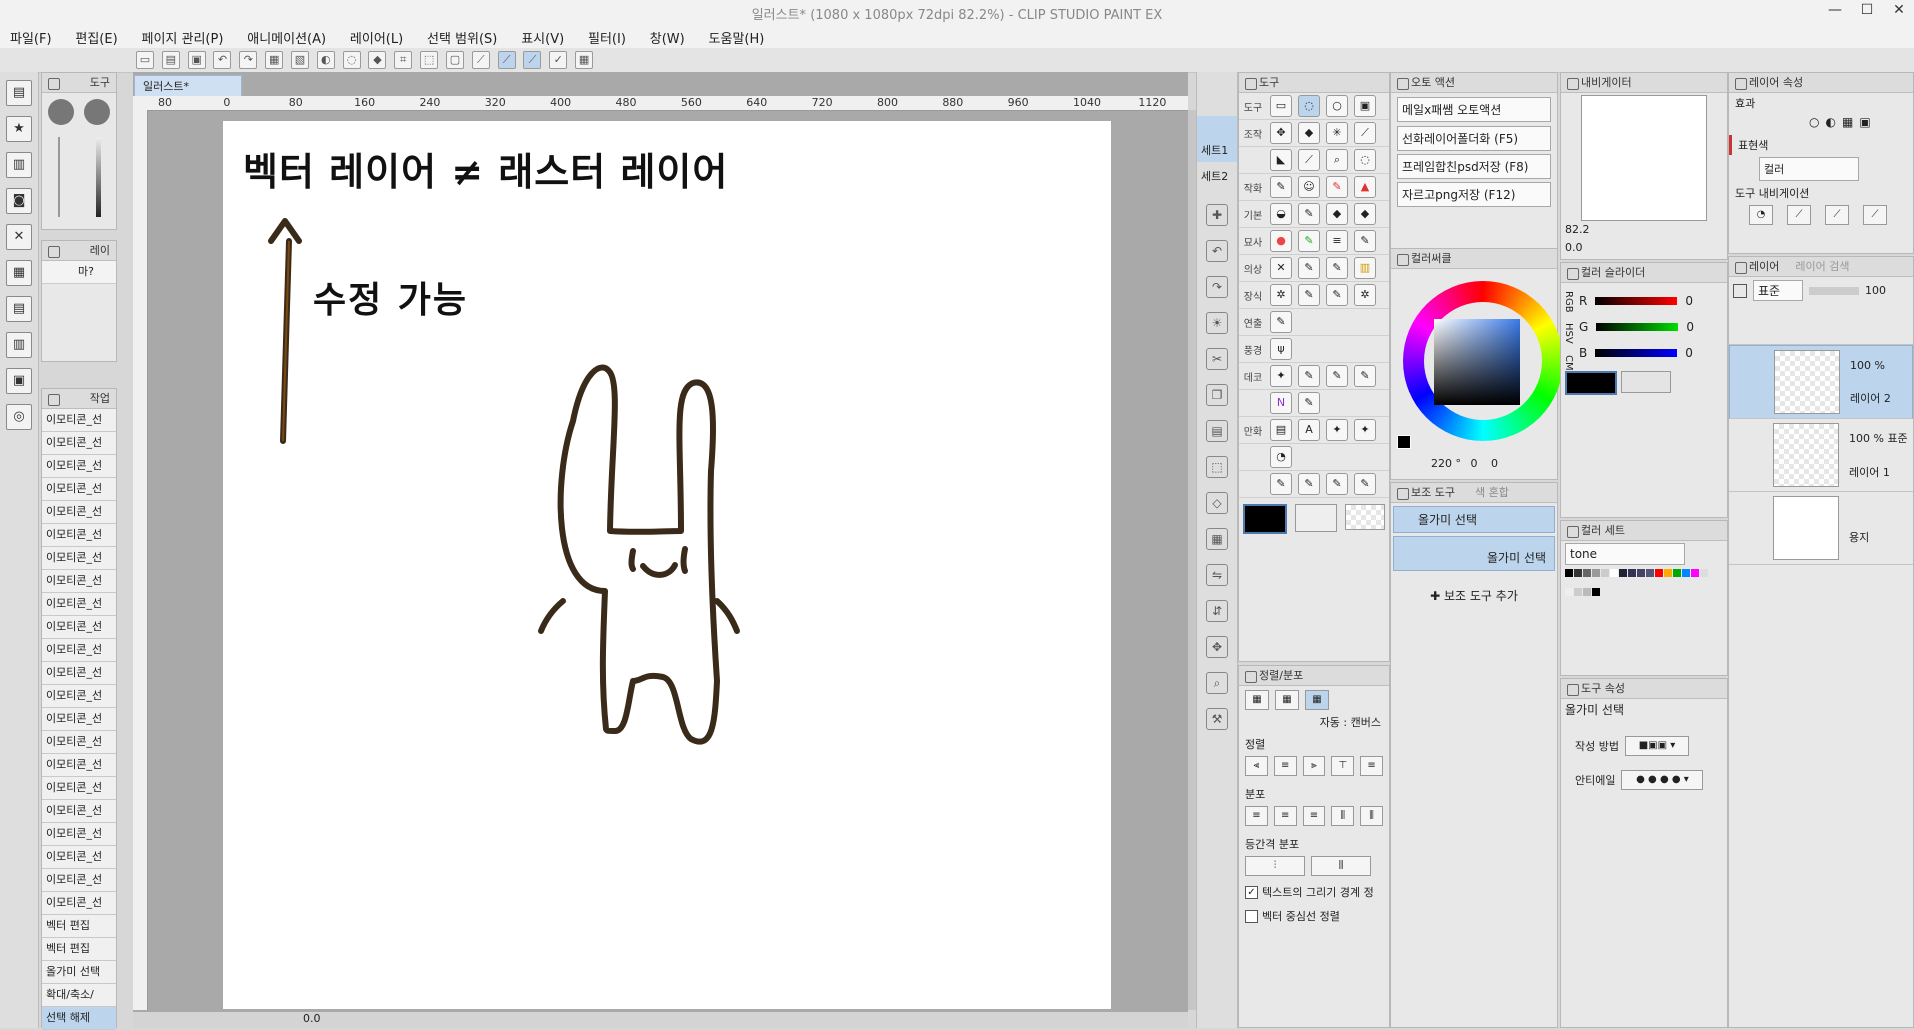 The image size is (1914, 1030). Describe the element at coordinates (1217, 575) in the screenshot. I see `flip-h-icon: ⇋` at that location.